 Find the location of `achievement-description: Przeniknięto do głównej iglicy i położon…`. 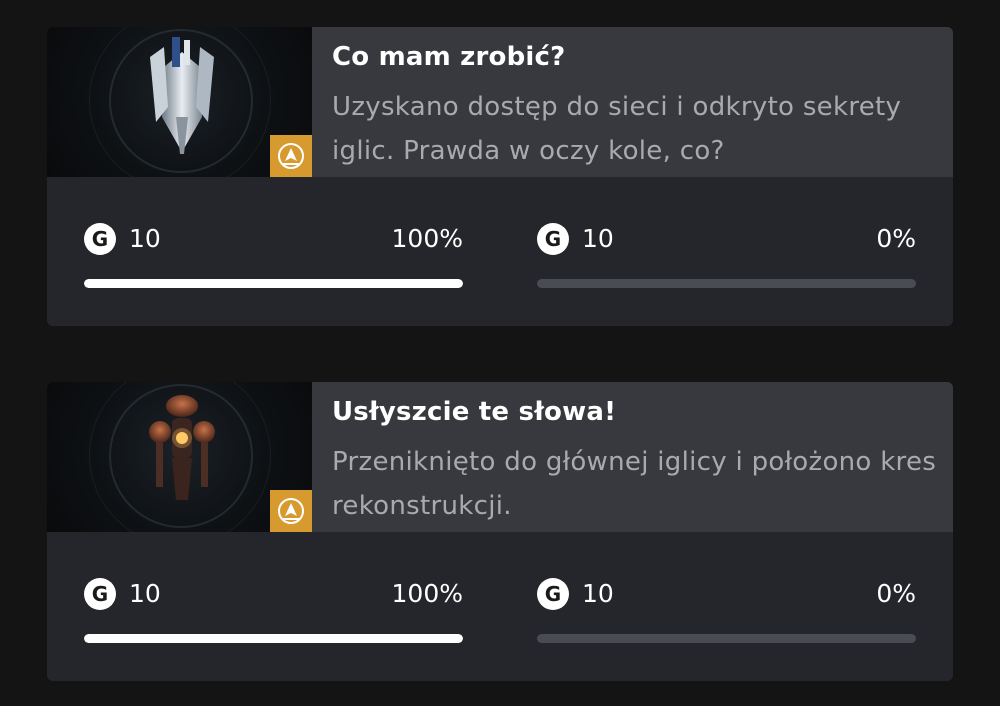

achievement-description: Przeniknięto do głównej iglicy i położon… is located at coordinates (634, 484).